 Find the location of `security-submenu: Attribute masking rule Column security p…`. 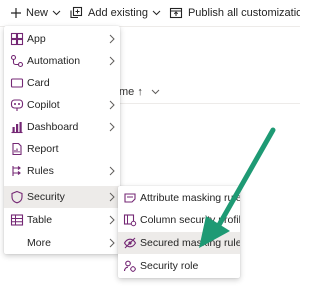

security-submenu: Attribute masking rule Column security p… is located at coordinates (179, 232).